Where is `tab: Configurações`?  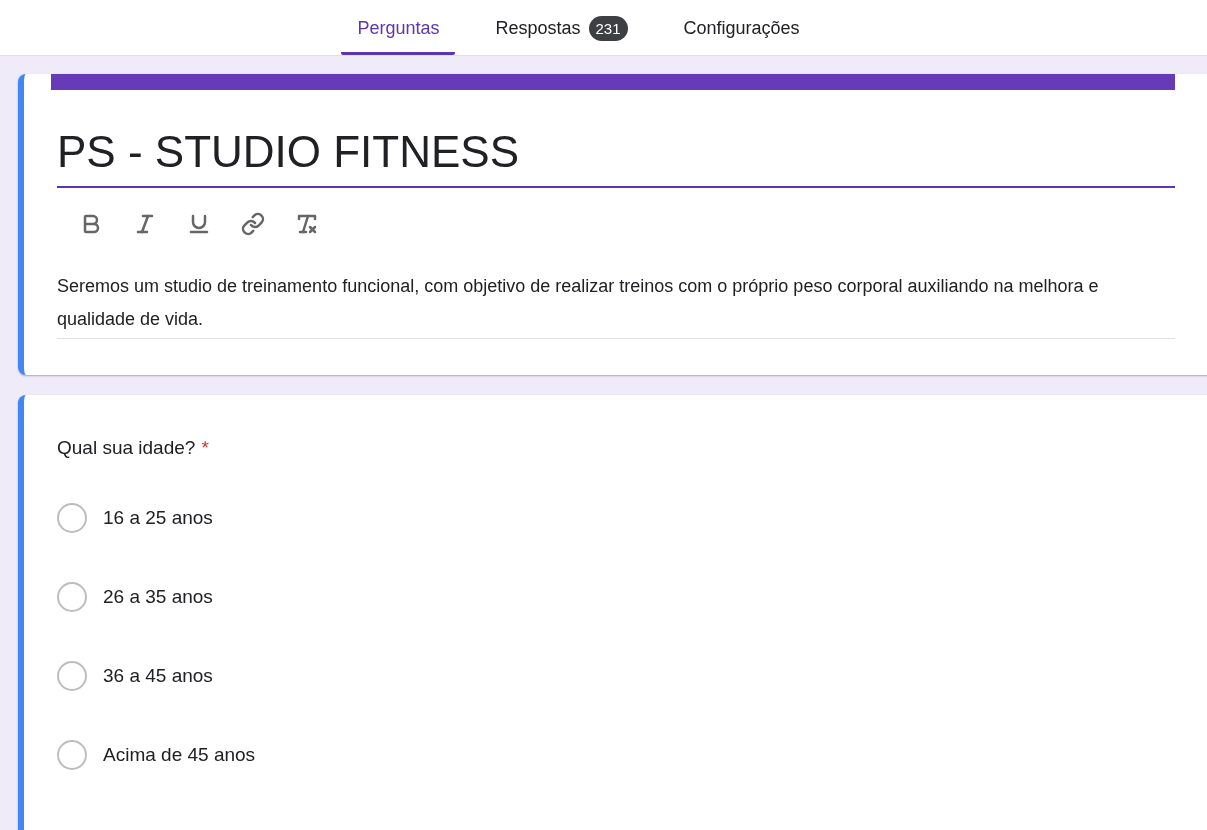 tab: Configurações is located at coordinates (741, 28).